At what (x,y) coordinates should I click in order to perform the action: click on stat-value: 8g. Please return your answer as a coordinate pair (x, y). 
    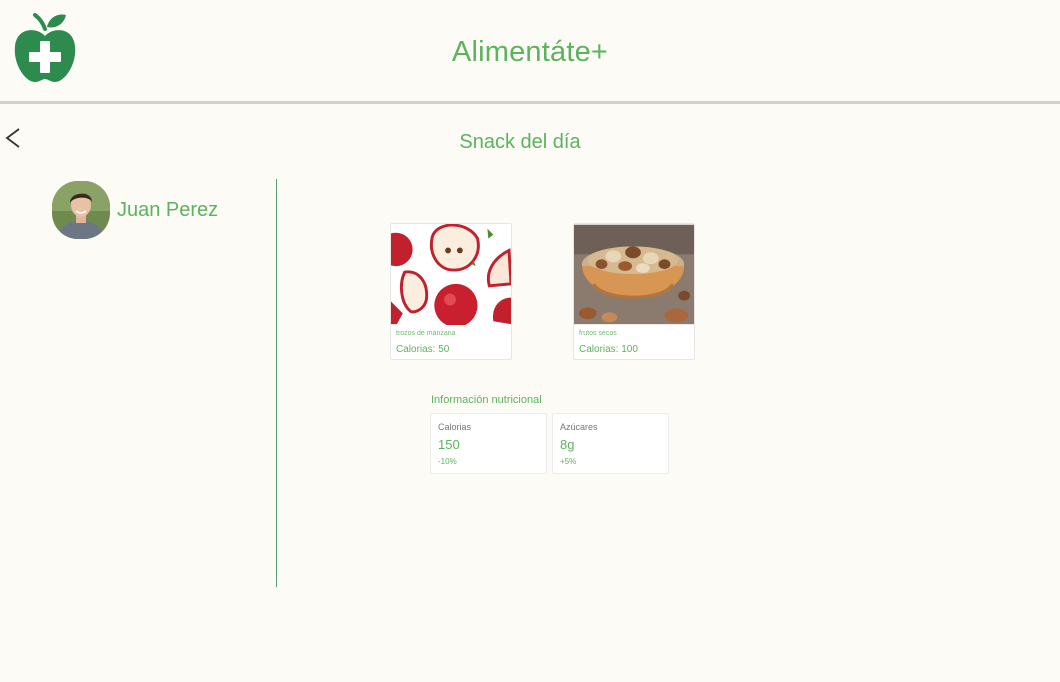
    Looking at the image, I should click on (567, 444).